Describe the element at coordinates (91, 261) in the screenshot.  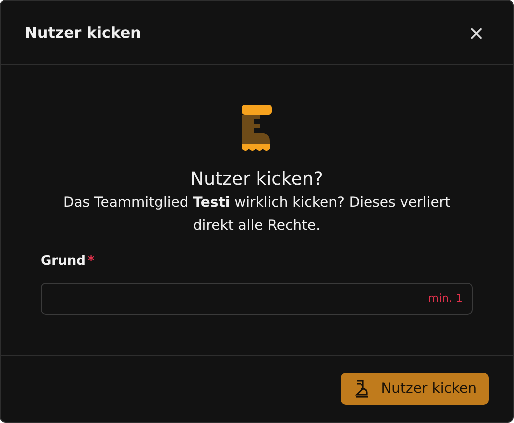
I see `required-mark: *` at that location.